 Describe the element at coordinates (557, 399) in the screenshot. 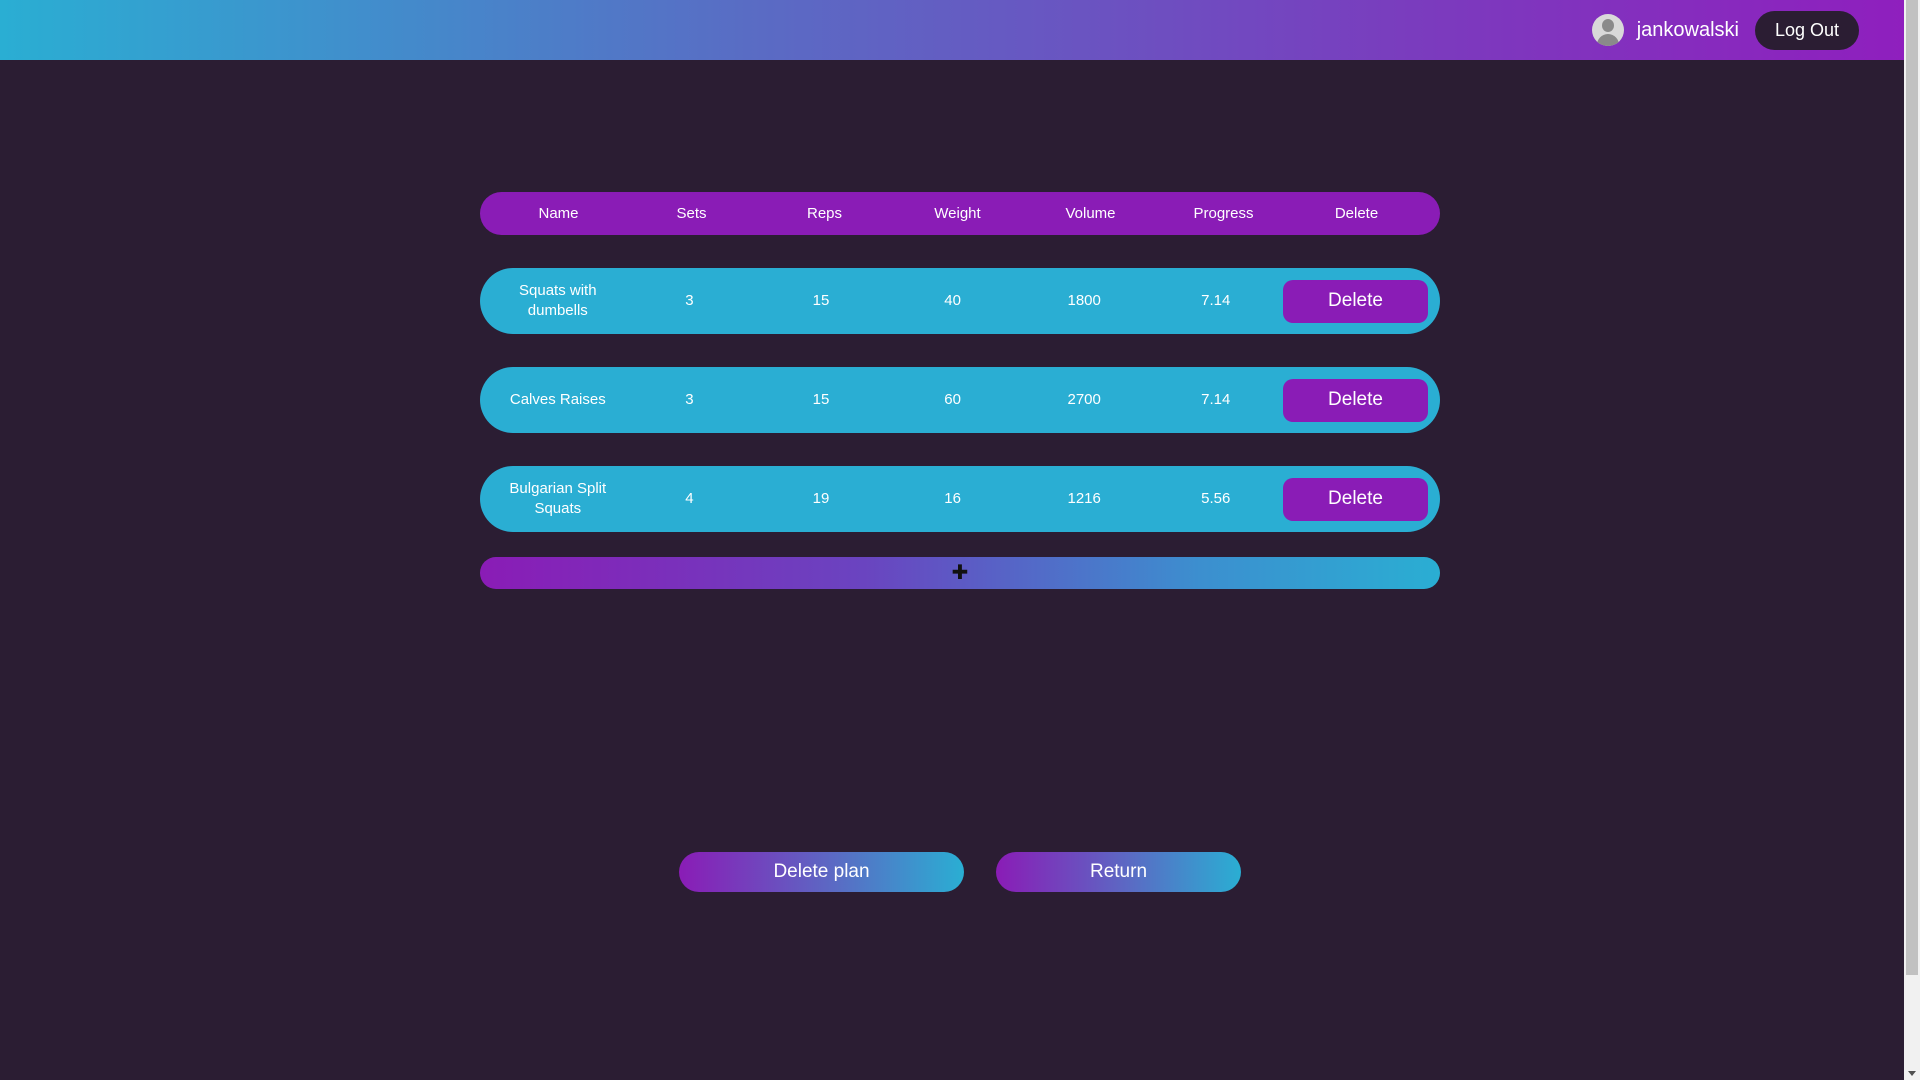

I see `exercise-name: Calves Raises` at that location.